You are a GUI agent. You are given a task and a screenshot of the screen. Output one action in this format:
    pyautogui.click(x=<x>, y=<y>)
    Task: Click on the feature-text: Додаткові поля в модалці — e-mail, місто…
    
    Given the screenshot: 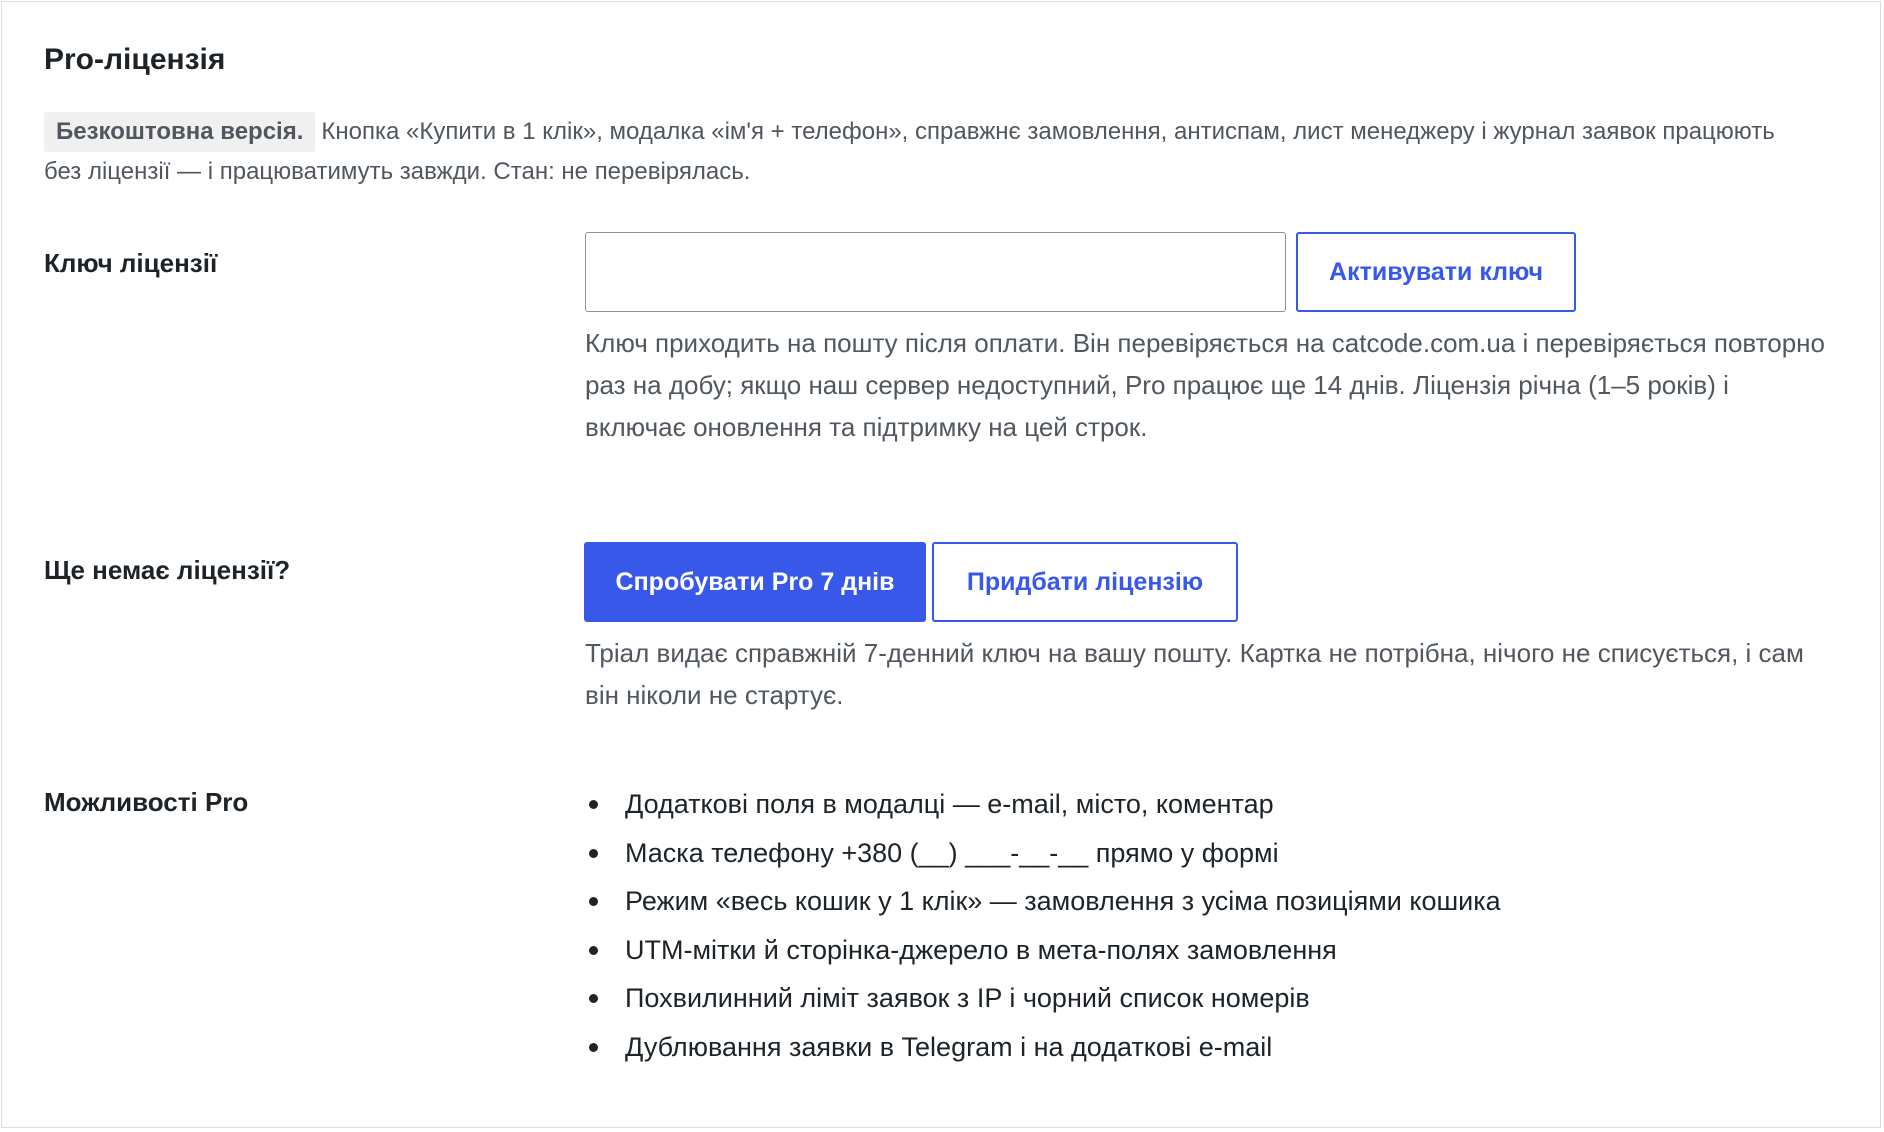 What is the action you would take?
    pyautogui.click(x=949, y=804)
    